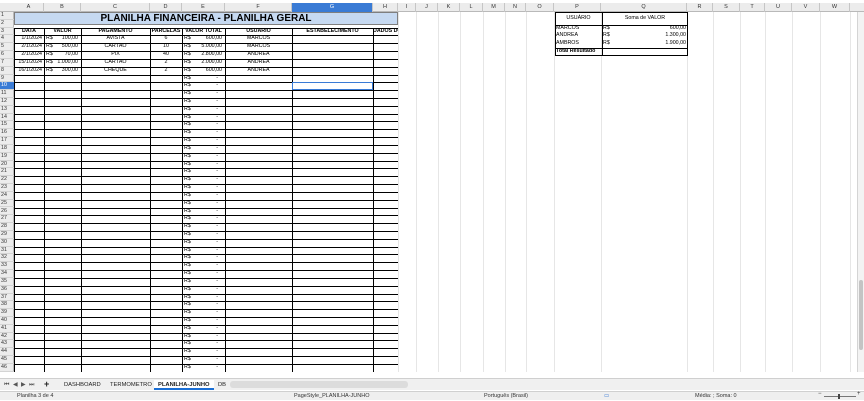  What do you see at coordinates (7, 172) in the screenshot?
I see `row-header-21: 21` at bounding box center [7, 172].